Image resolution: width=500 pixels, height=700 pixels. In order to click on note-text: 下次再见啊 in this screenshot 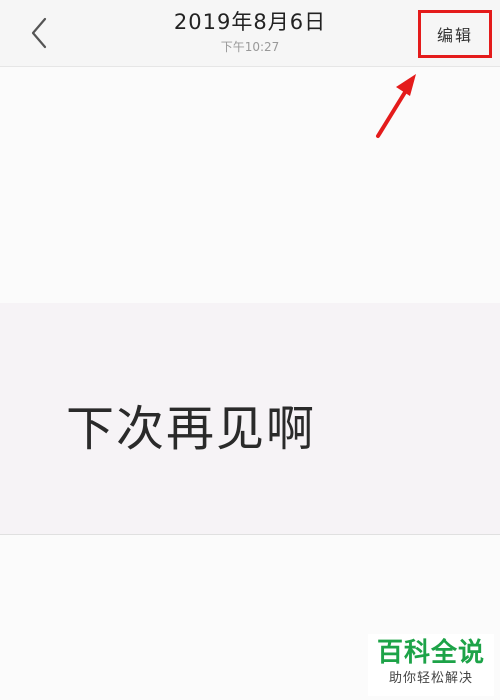, I will do `click(191, 429)`.